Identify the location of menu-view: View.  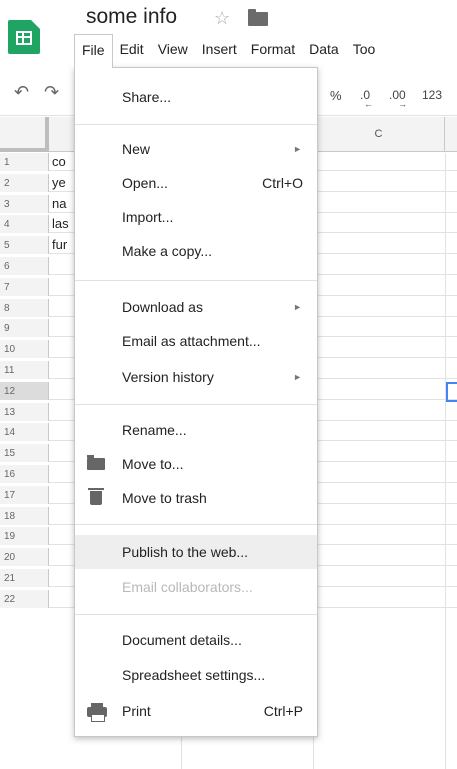
(173, 49).